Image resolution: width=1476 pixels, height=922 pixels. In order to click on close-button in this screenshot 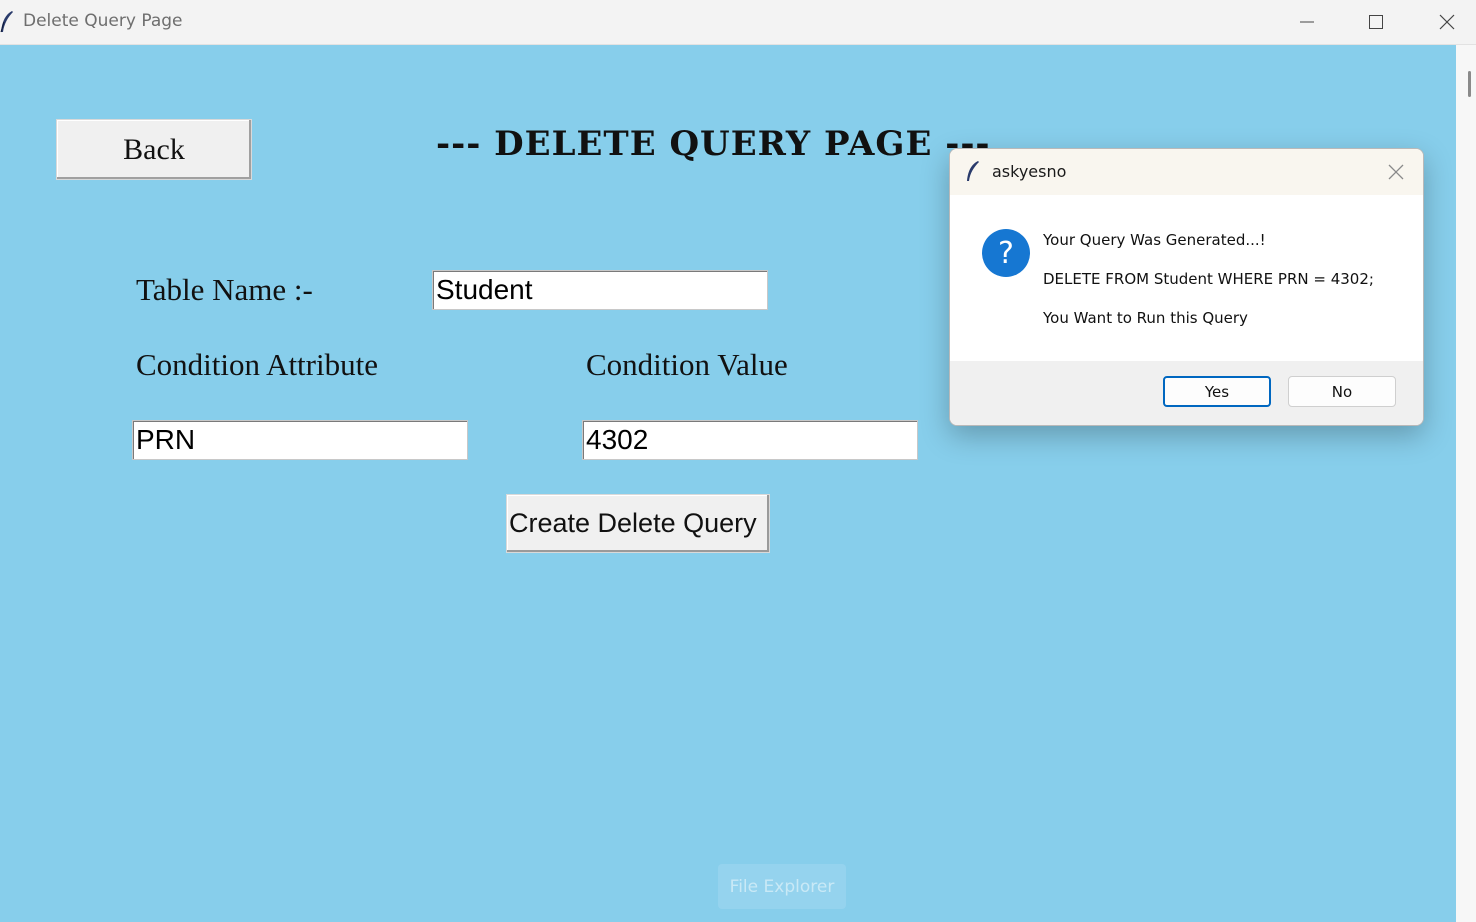, I will do `click(1444, 22)`.